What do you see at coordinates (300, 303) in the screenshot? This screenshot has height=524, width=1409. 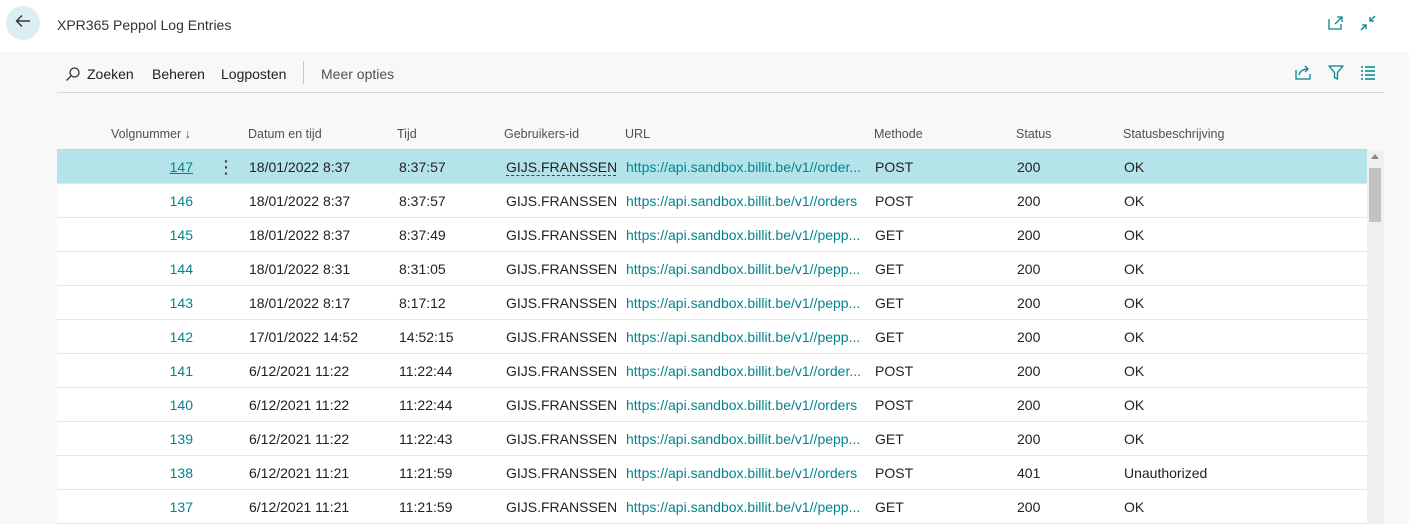 I see `row-datetime: 18/01/2022 8:17` at bounding box center [300, 303].